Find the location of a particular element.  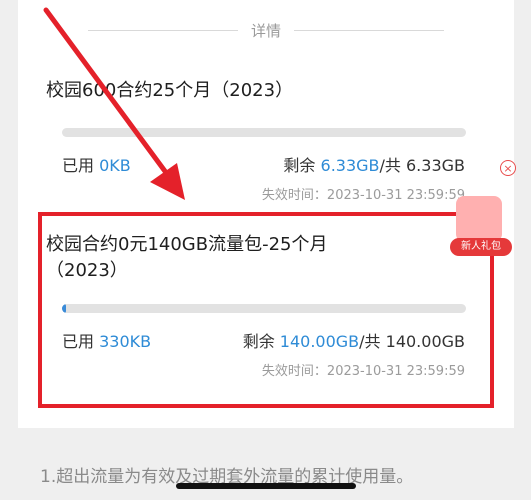

close-icon: × is located at coordinates (508, 168).